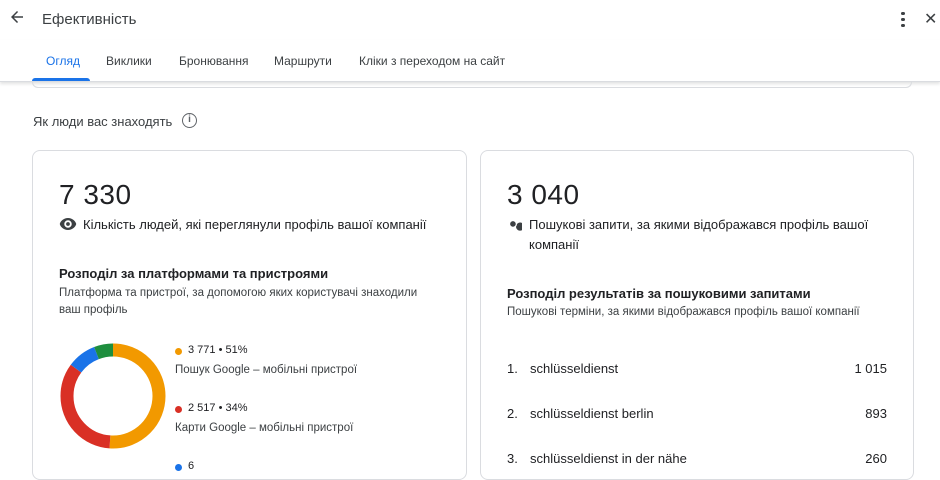 The width and height of the screenshot is (940, 480). Describe the element at coordinates (103, 121) in the screenshot. I see `section-title: Як люди вас знаходять` at that location.